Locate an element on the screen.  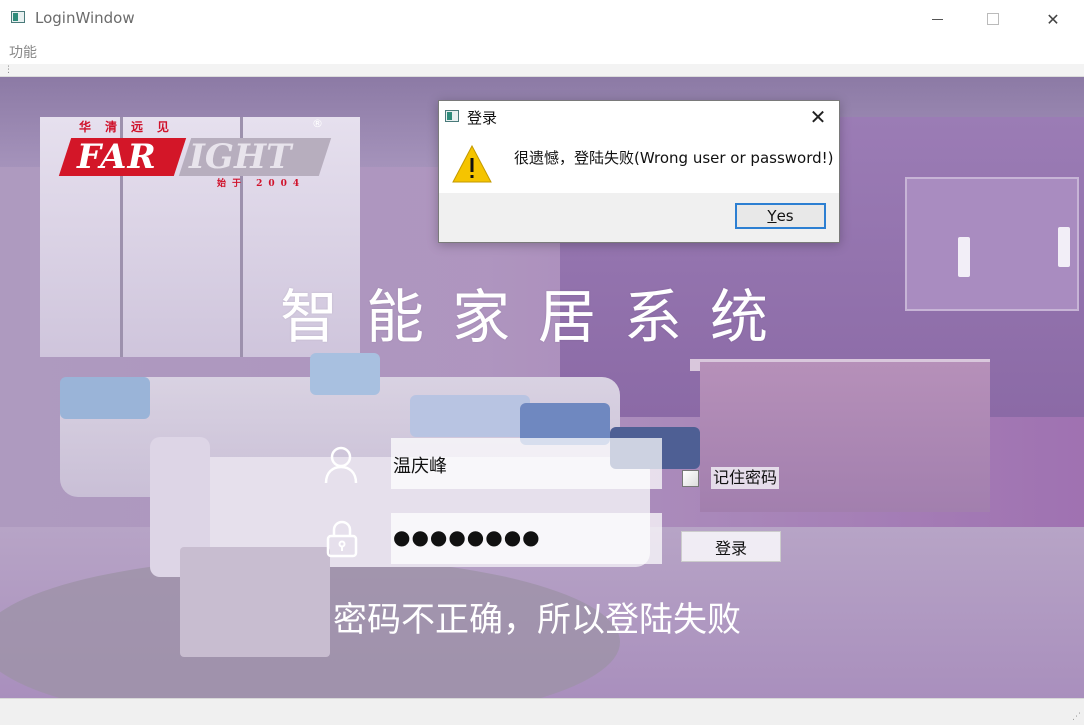
brand-logo: 华清远见 ® FAR IGHT 始于 2004 is located at coordinates (195, 153).